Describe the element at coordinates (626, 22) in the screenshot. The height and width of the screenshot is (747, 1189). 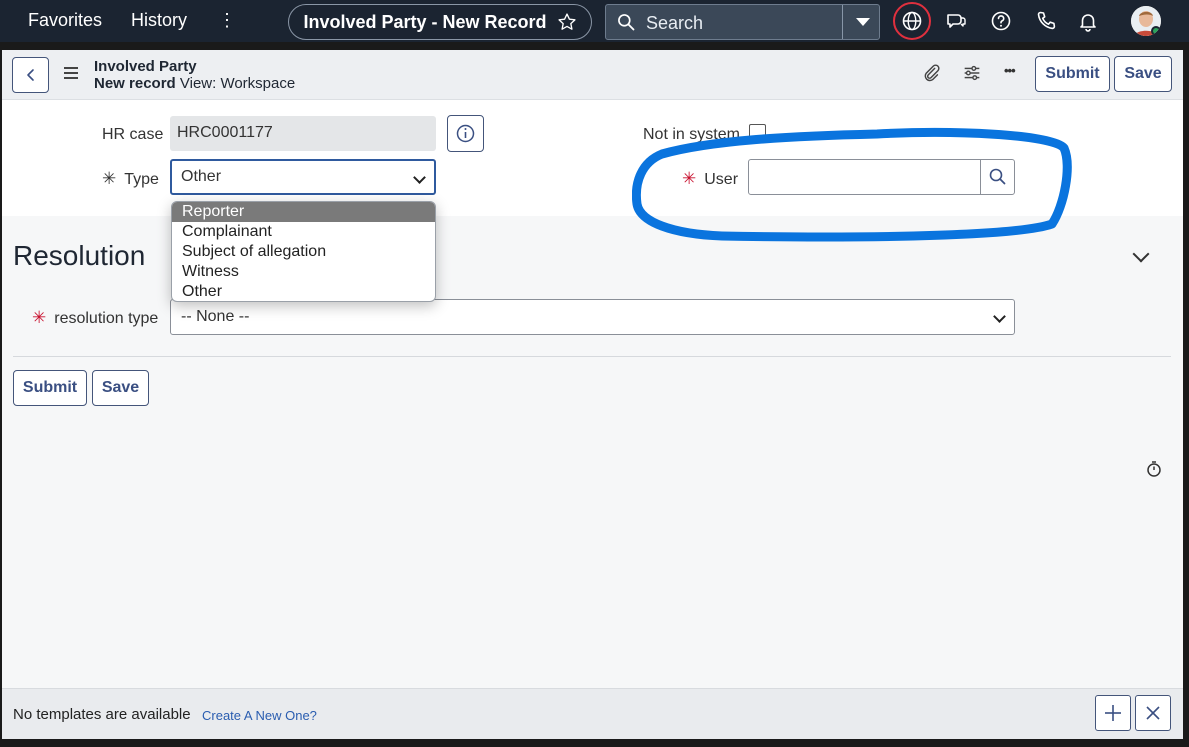
I see `search-icon` at that location.